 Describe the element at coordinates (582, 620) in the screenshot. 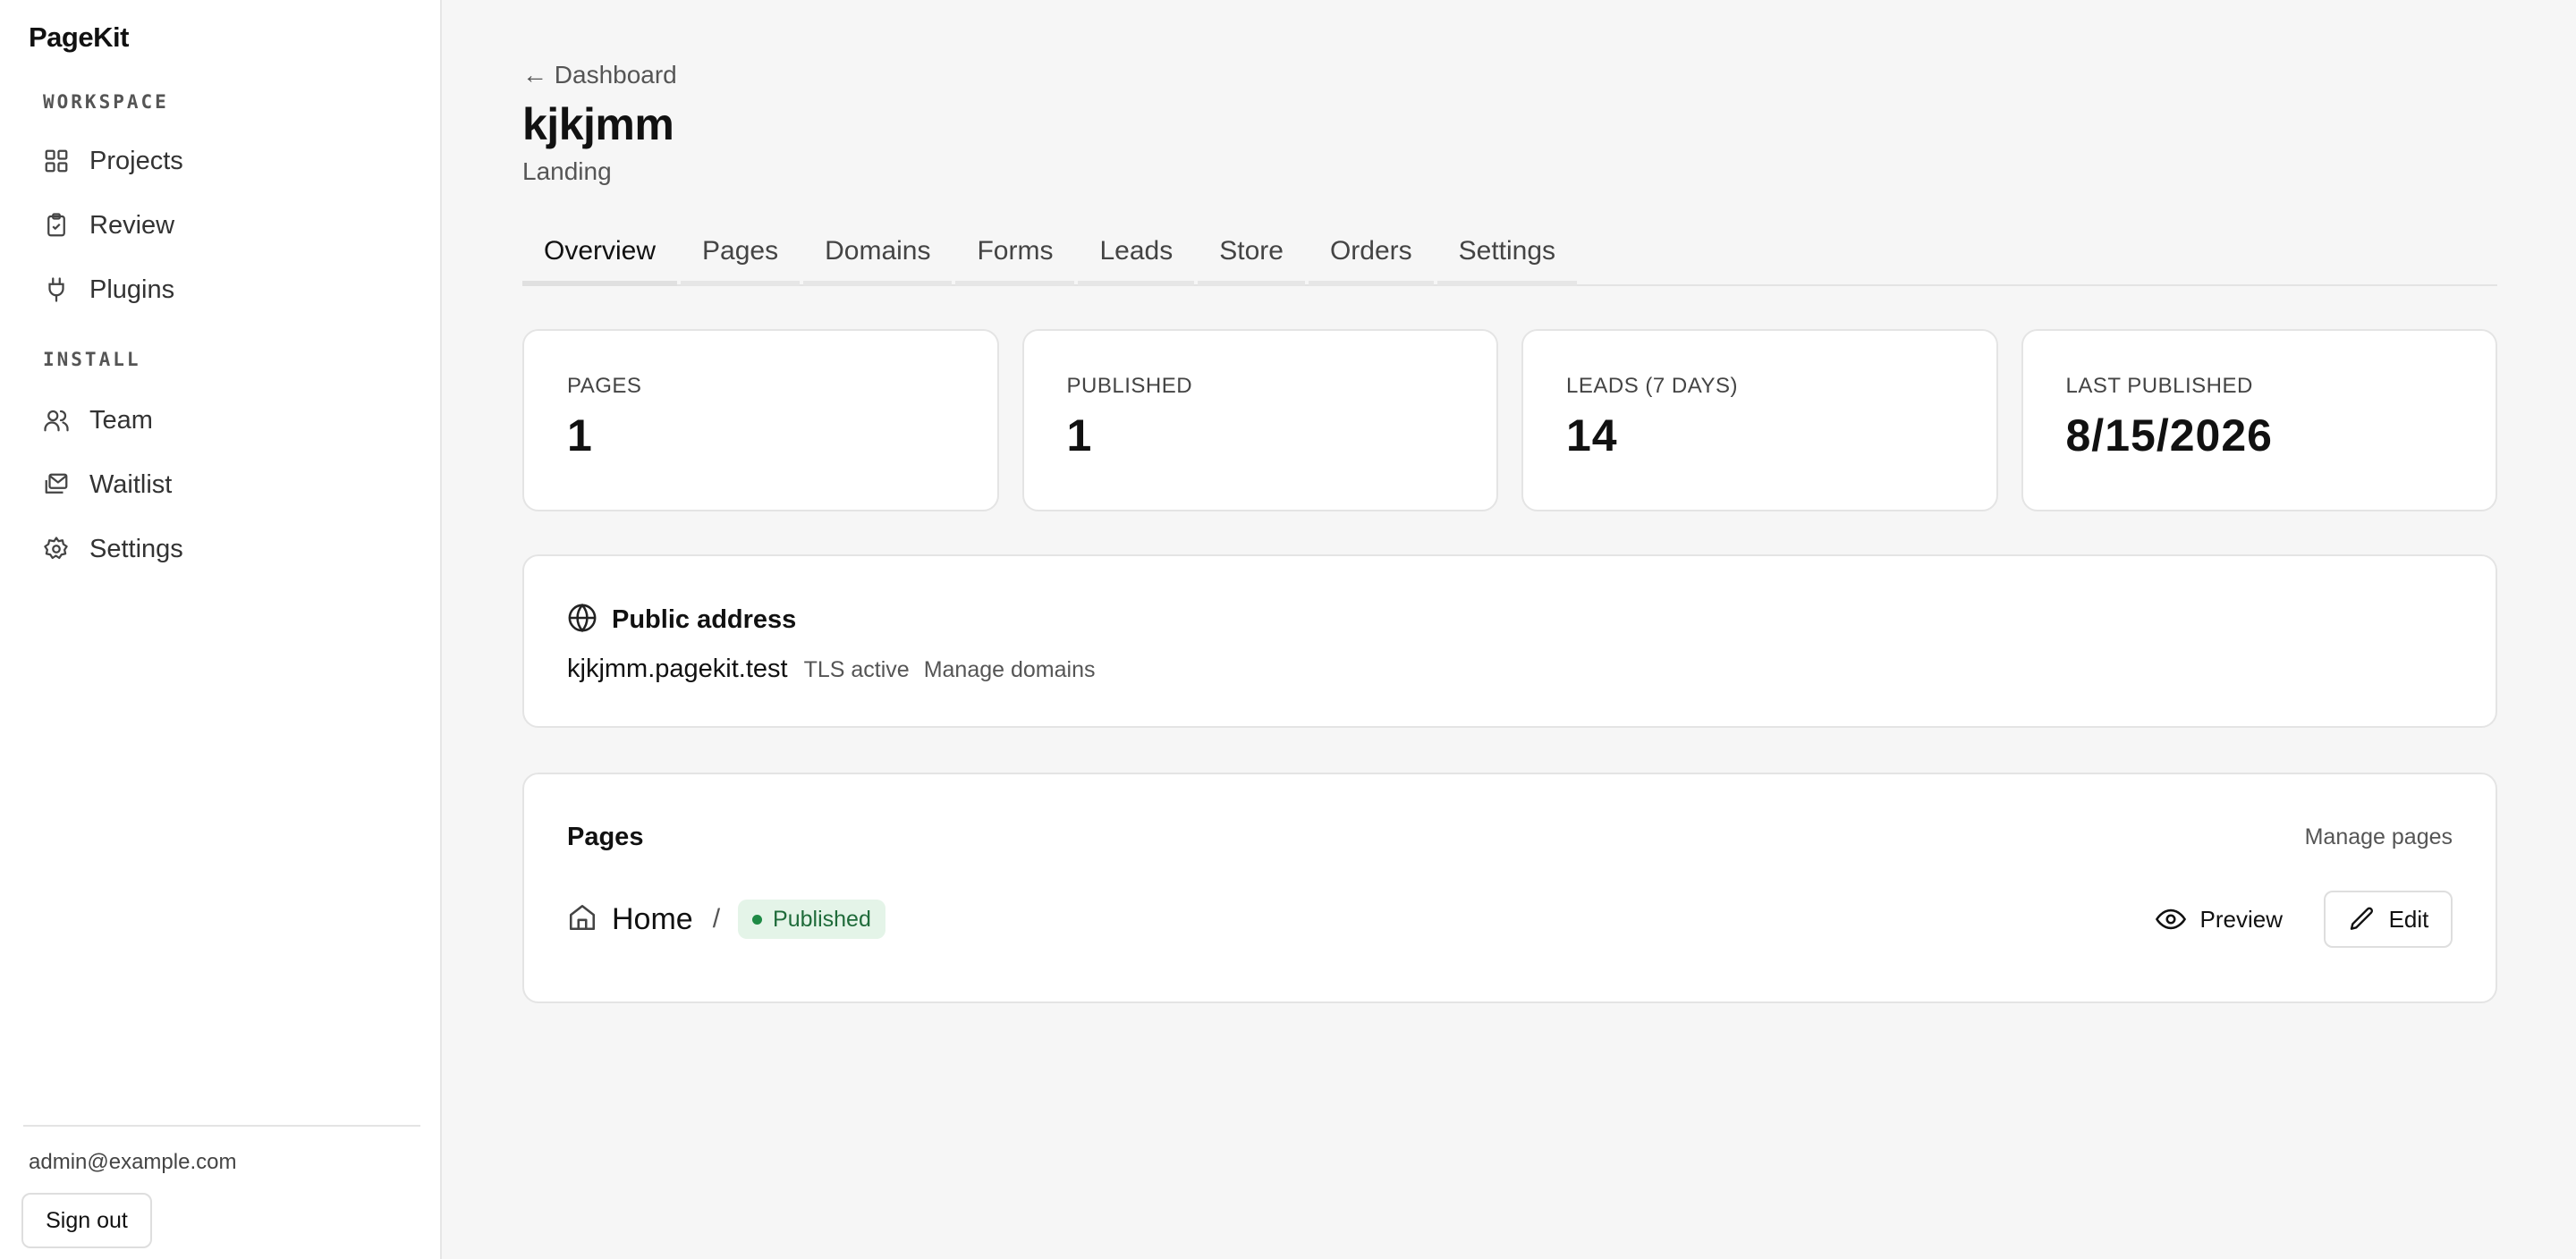

I see `globe-icon` at that location.